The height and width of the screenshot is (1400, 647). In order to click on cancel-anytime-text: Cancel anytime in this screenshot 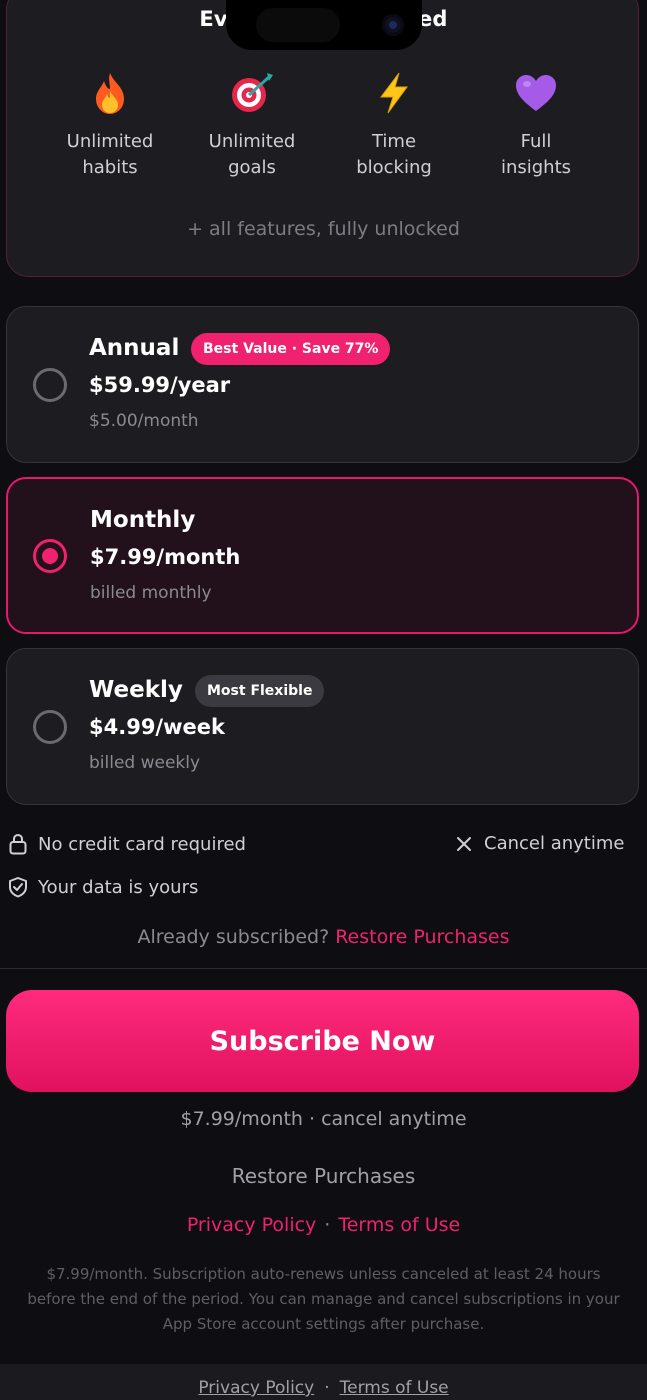, I will do `click(554, 843)`.